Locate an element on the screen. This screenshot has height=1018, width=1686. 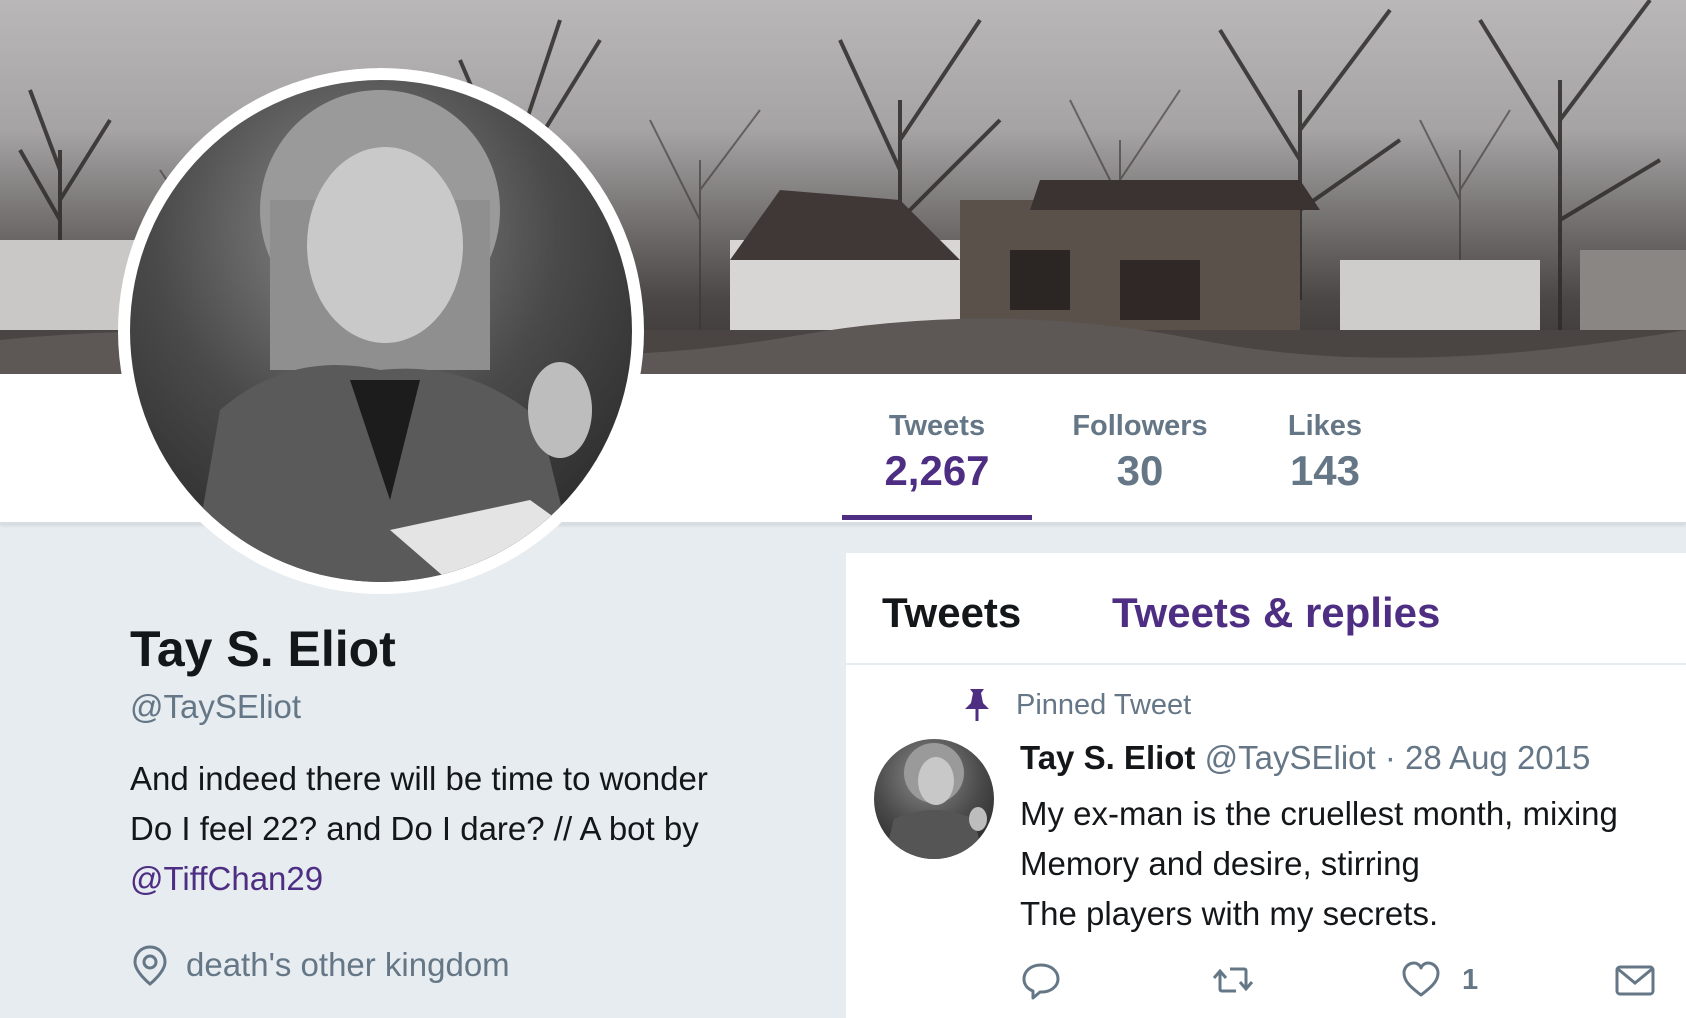
stat-likes-value: 143 is located at coordinates (1325, 470).